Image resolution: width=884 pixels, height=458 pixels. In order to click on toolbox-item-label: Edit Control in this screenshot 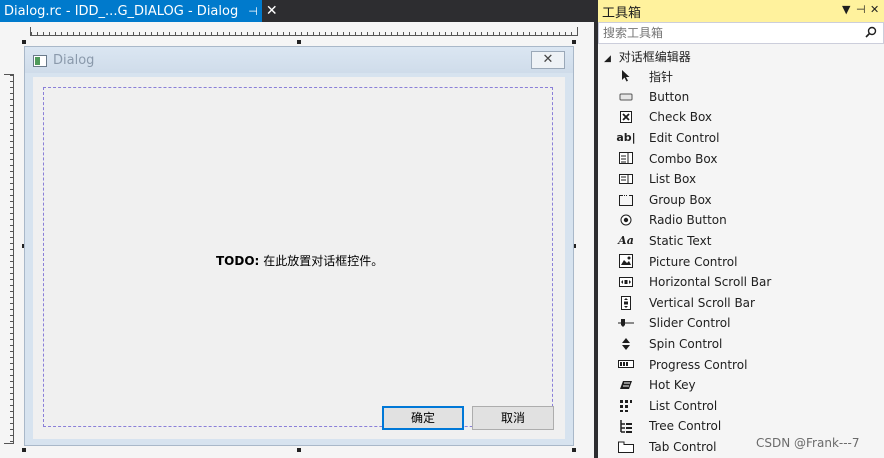, I will do `click(684, 138)`.